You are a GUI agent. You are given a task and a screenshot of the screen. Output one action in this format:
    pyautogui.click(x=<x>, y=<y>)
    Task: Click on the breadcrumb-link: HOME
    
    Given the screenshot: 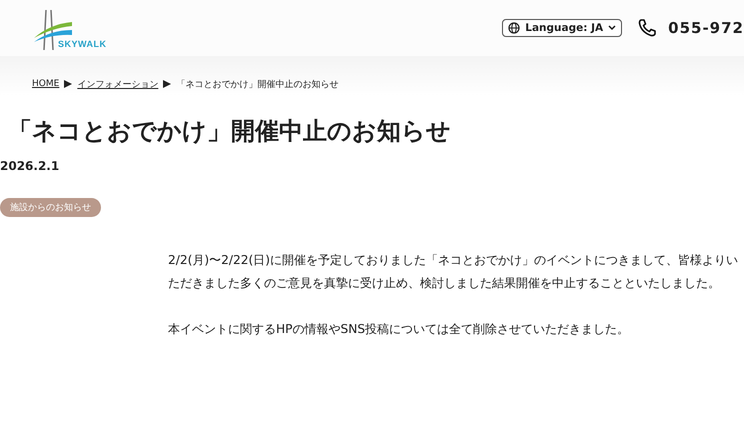 What is the action you would take?
    pyautogui.click(x=46, y=84)
    